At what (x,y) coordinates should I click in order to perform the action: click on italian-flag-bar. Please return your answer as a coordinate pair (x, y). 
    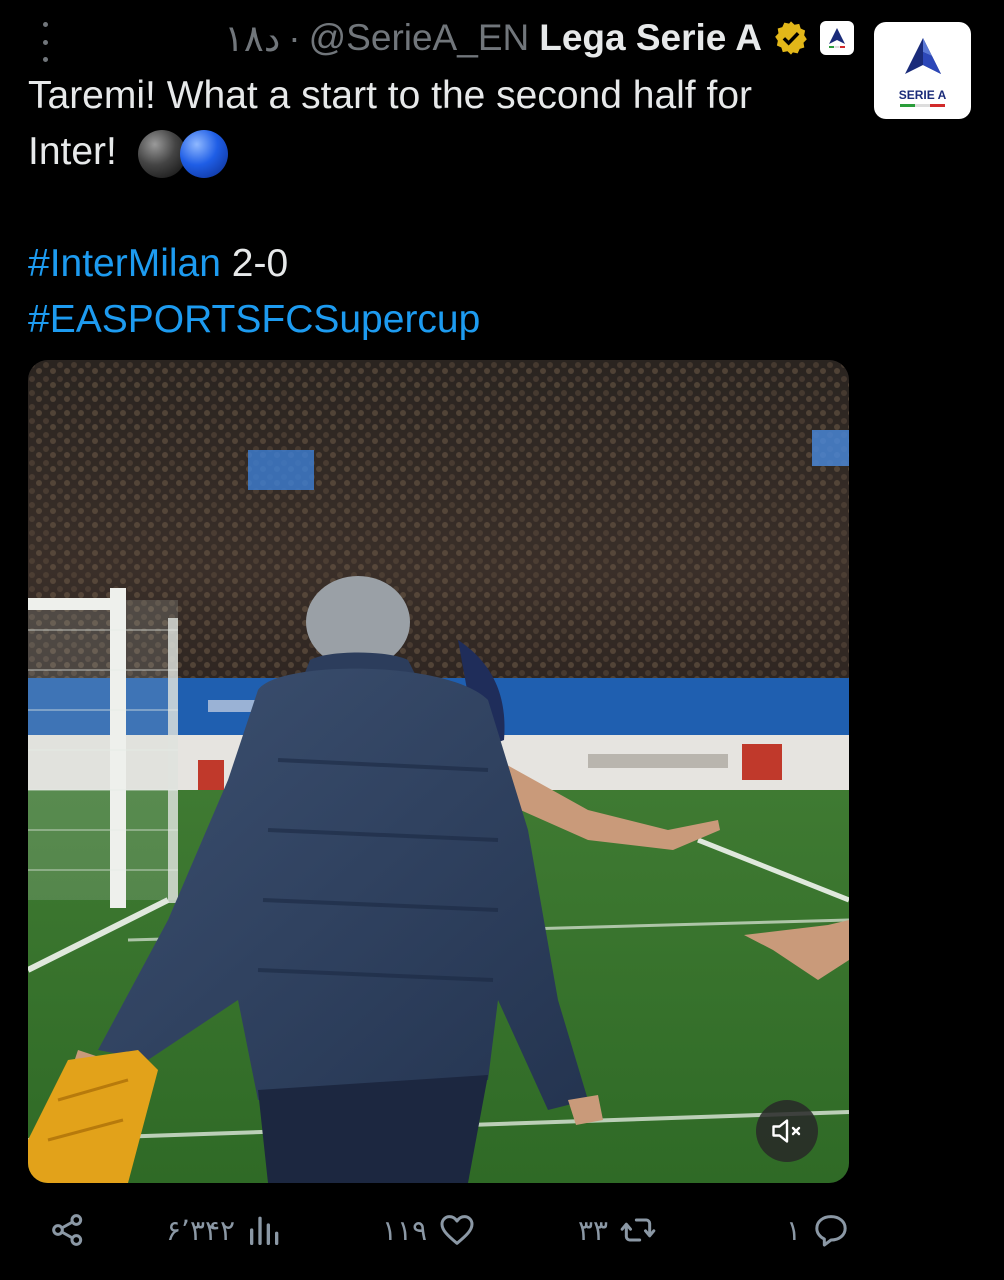
    Looking at the image, I should click on (922, 105).